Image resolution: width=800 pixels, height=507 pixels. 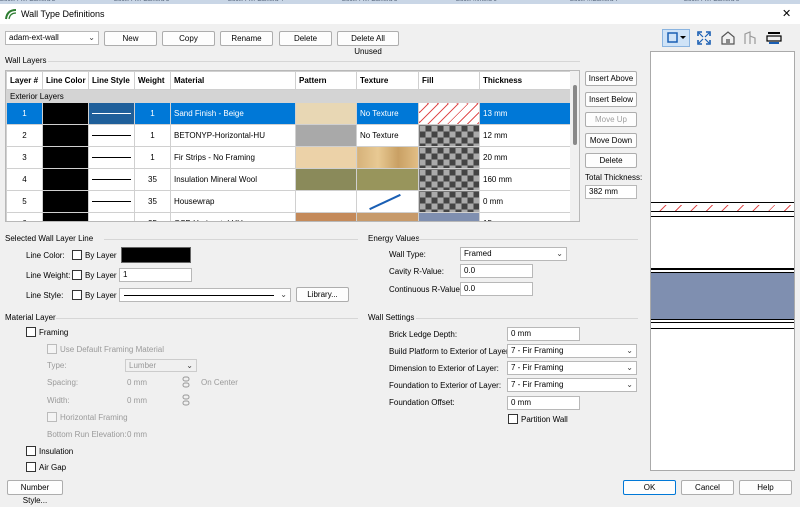 What do you see at coordinates (786, 13) in the screenshot?
I see `close-icon: ✕` at bounding box center [786, 13].